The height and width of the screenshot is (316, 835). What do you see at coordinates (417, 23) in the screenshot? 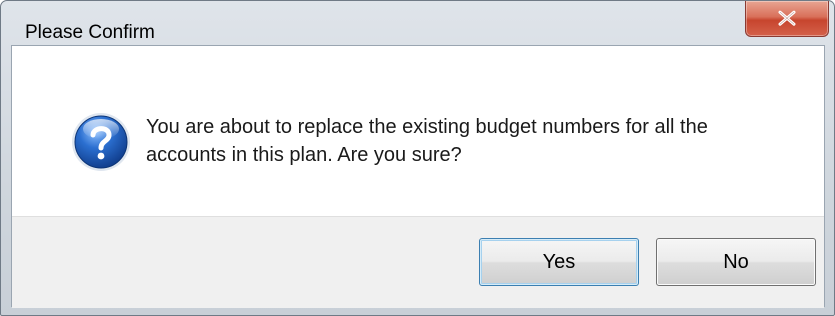
I see `title-bar: Please Confirm` at bounding box center [417, 23].